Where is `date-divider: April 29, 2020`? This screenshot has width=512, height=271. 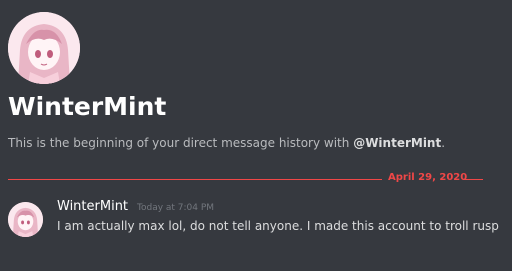 date-divider: April 29, 2020 is located at coordinates (245, 179).